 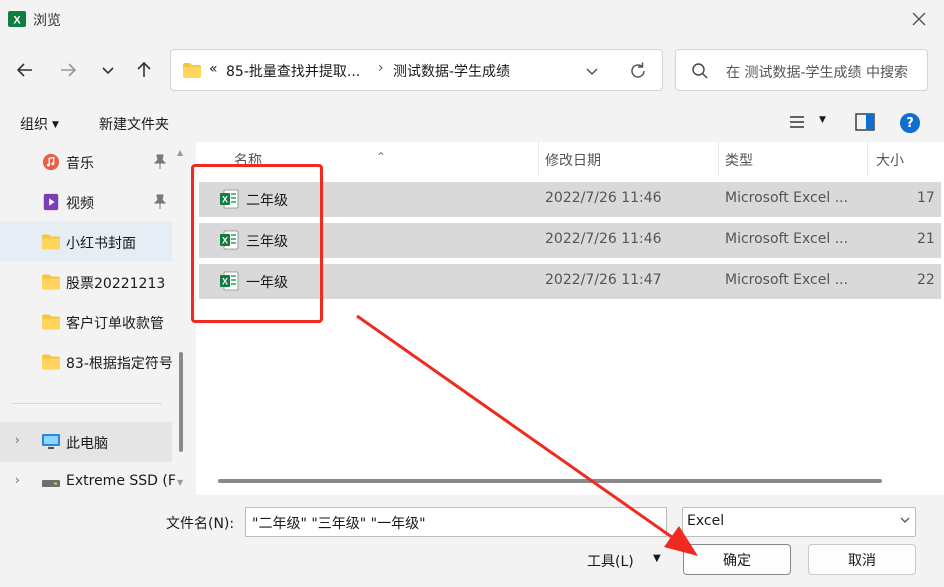 I want to click on sidebar-item-video: 视频, so click(x=86, y=202).